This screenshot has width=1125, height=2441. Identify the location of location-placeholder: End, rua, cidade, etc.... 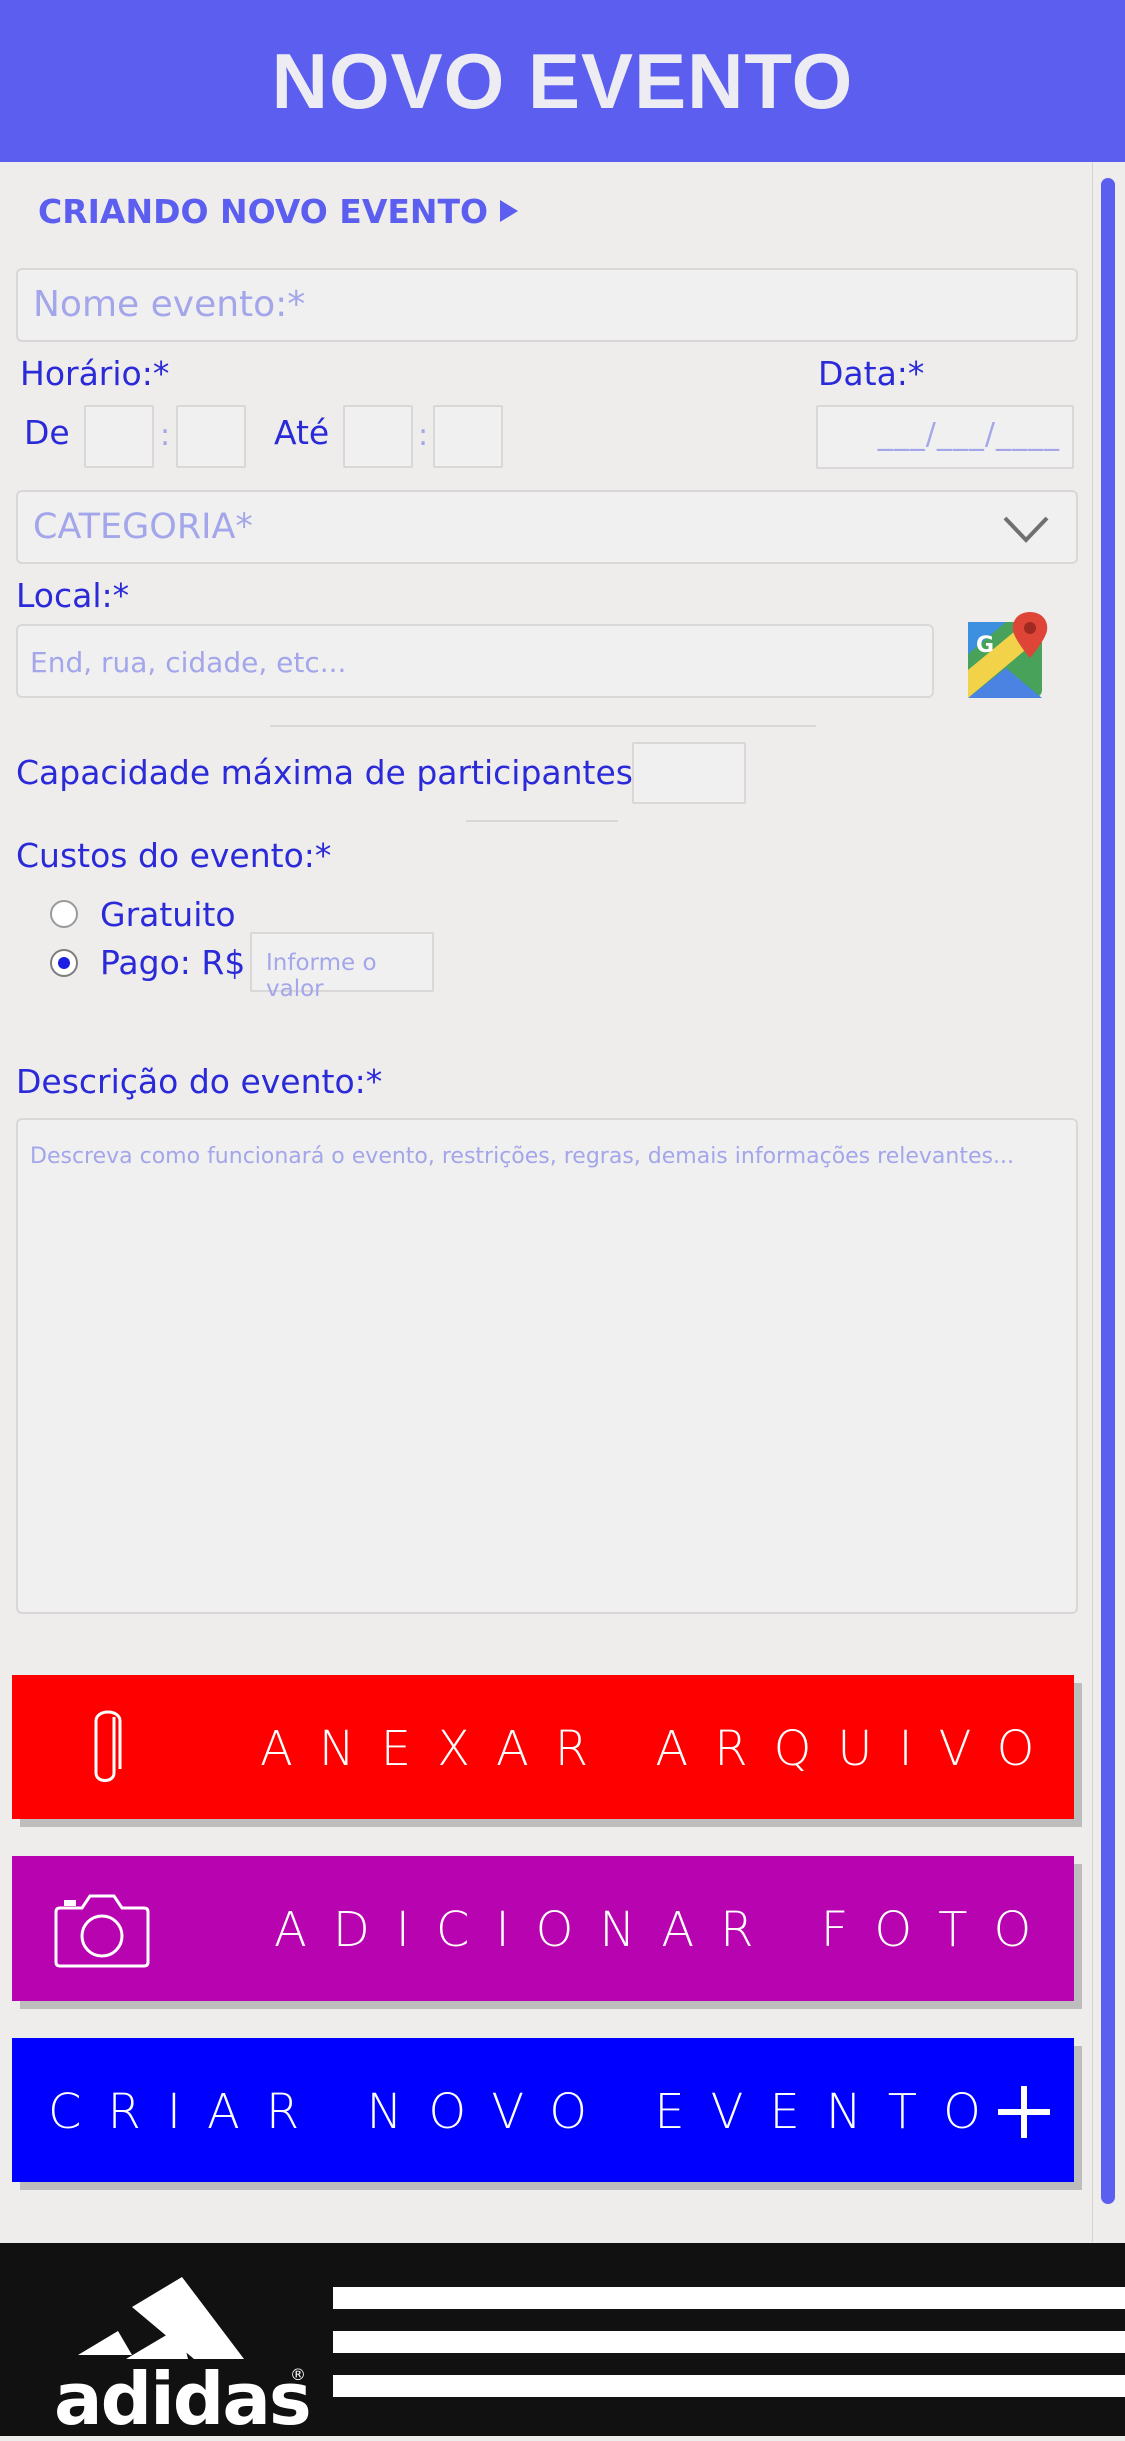
(188, 662).